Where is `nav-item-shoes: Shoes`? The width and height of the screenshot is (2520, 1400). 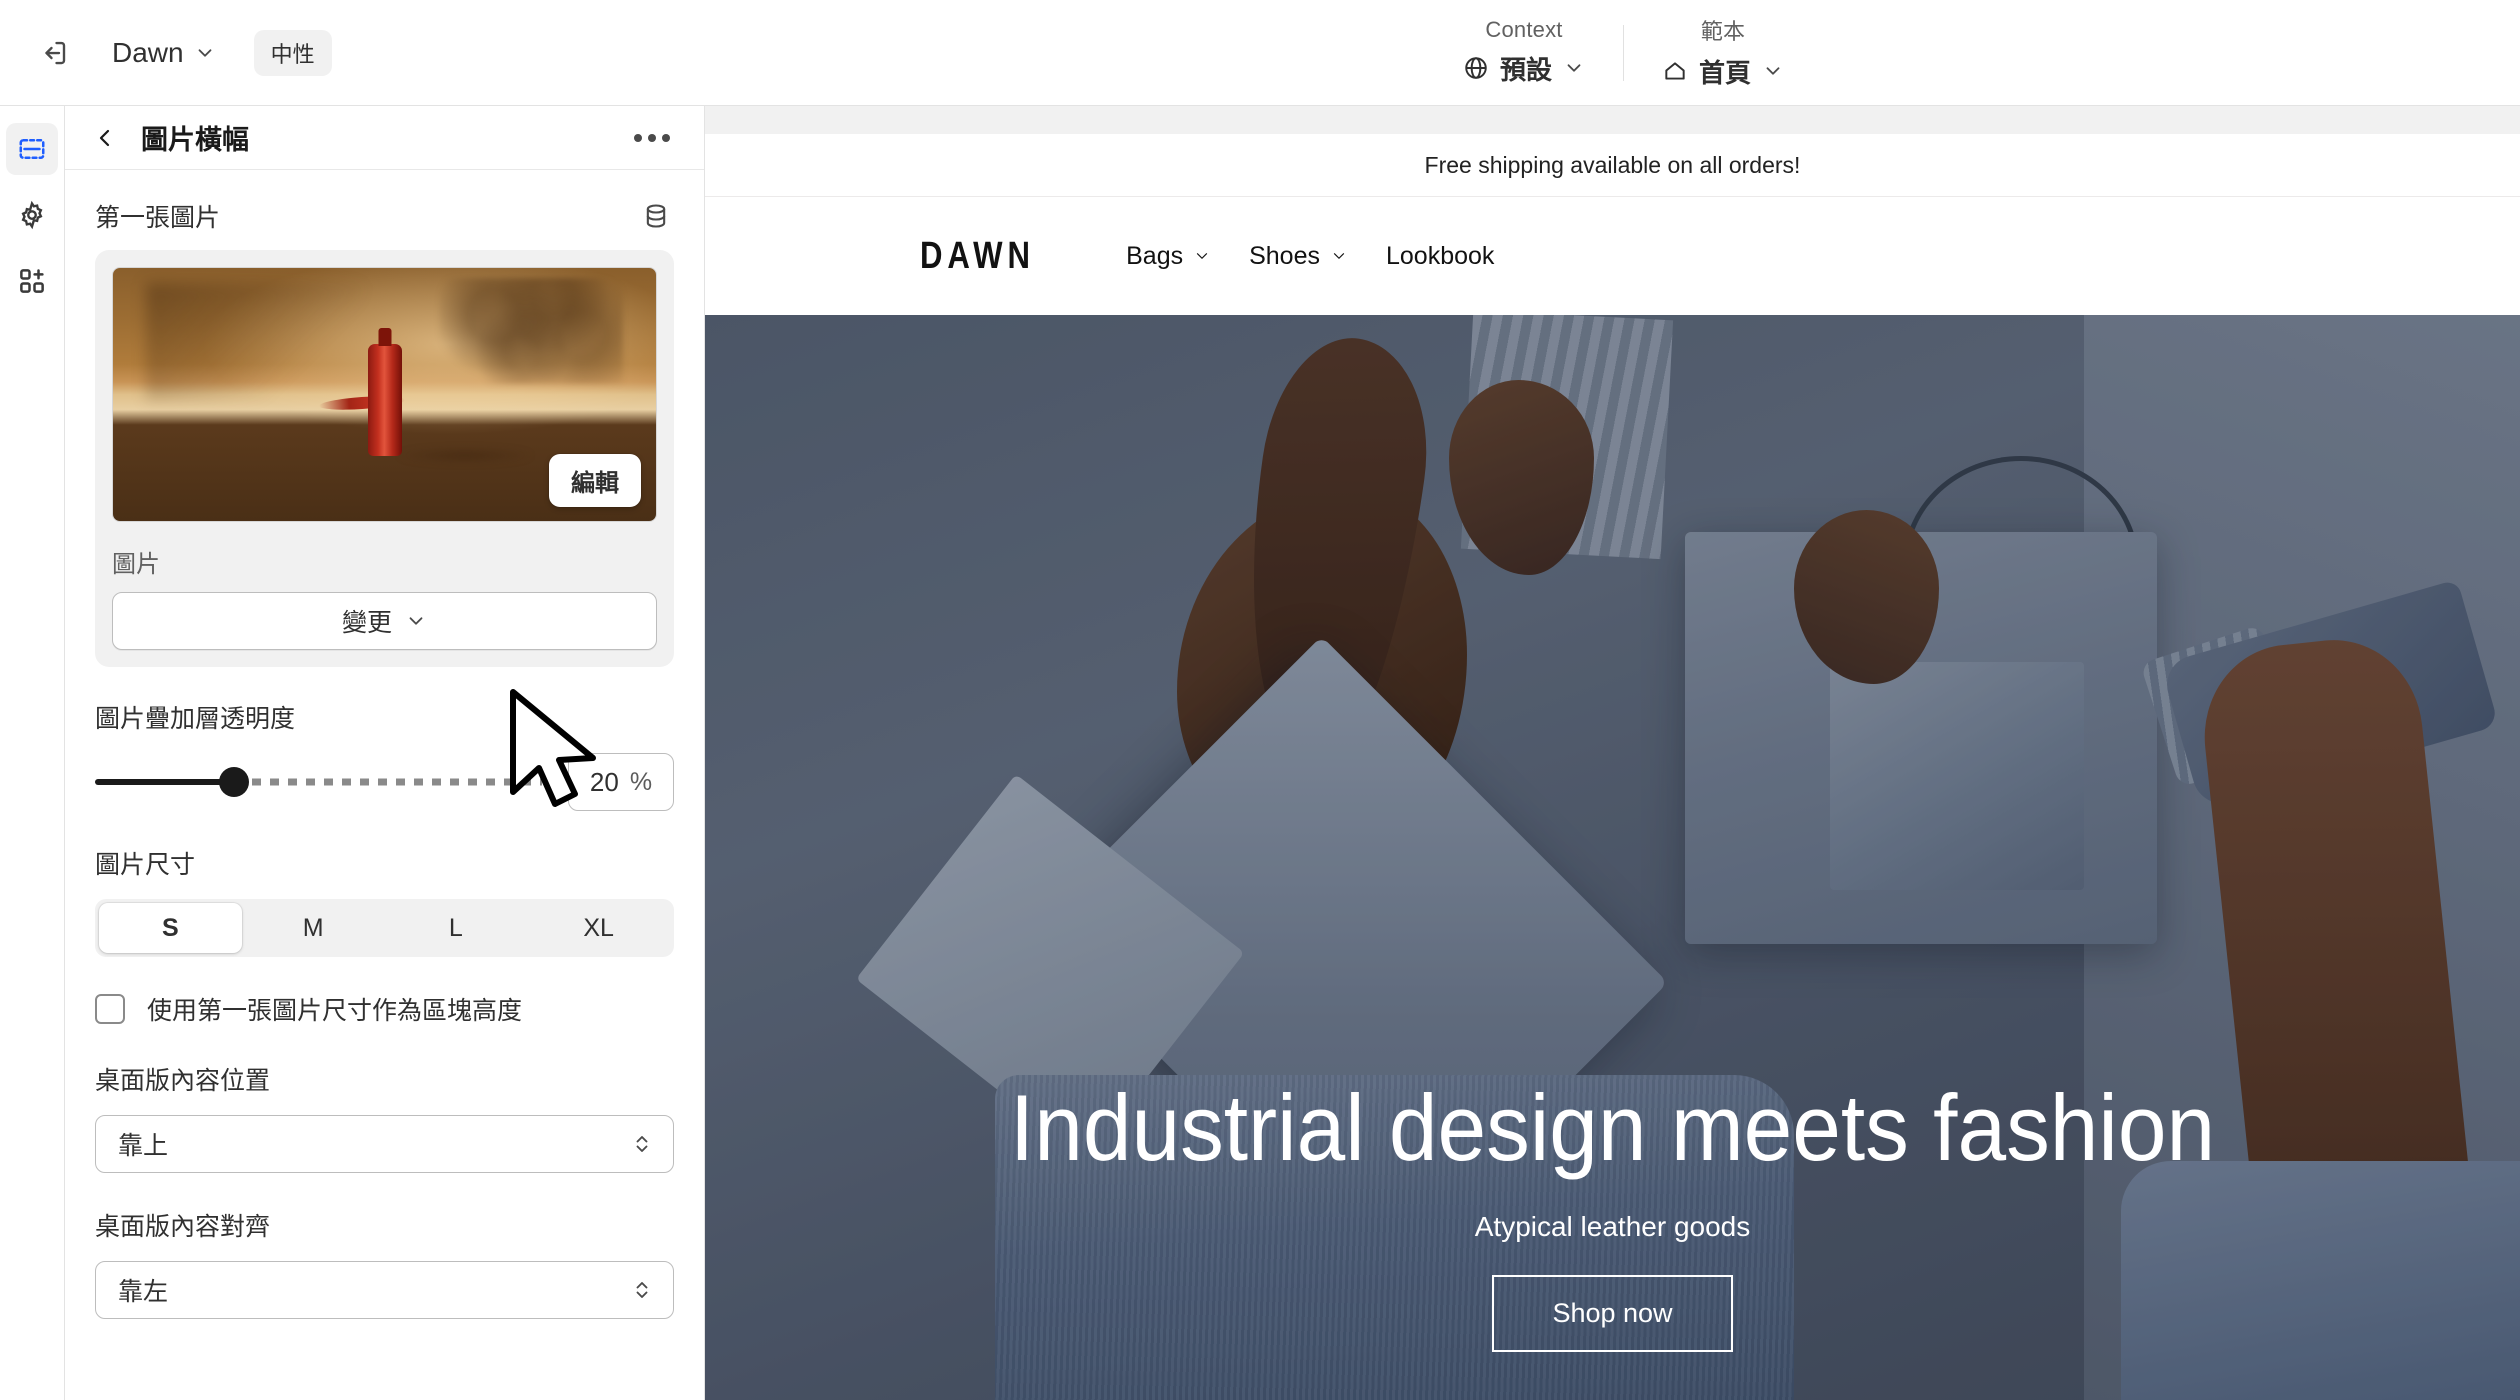
nav-item-shoes: Shoes is located at coordinates (1298, 256).